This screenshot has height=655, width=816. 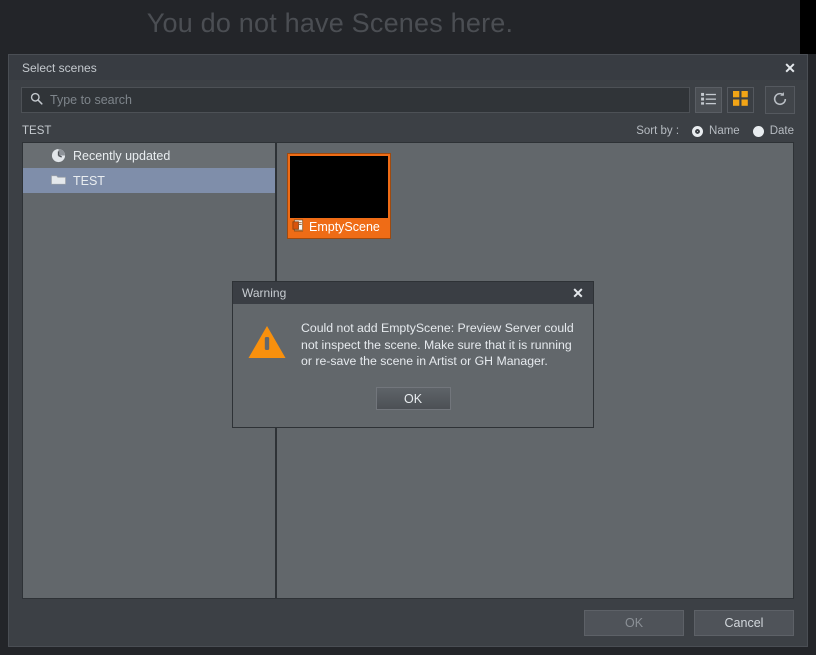 I want to click on folder-icon, so click(x=58, y=180).